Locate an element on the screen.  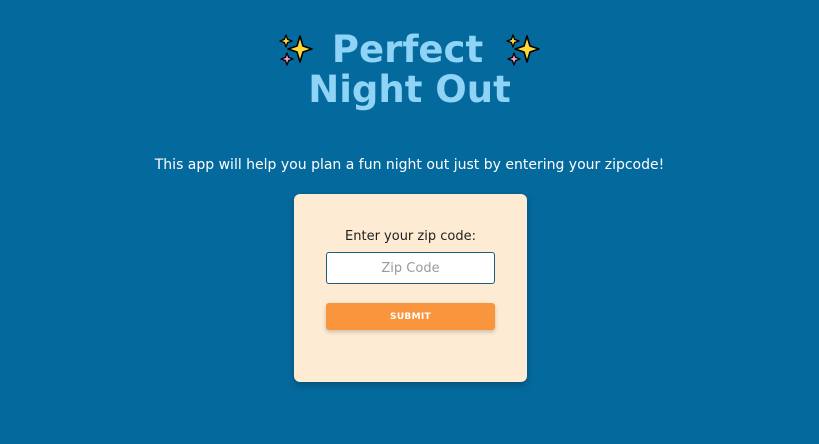
submit-button: SUBMIT is located at coordinates (410, 316).